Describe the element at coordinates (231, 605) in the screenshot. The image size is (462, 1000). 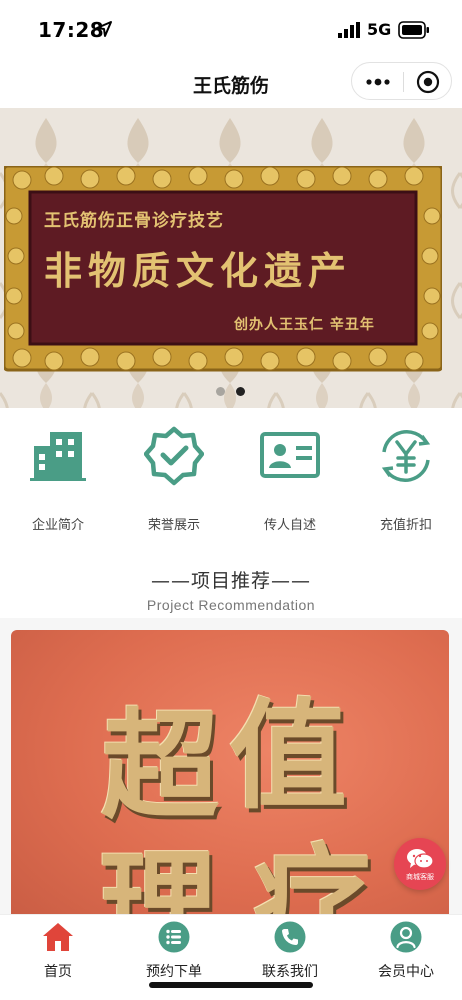
I see `section-subtitle: Project Recommendation` at that location.